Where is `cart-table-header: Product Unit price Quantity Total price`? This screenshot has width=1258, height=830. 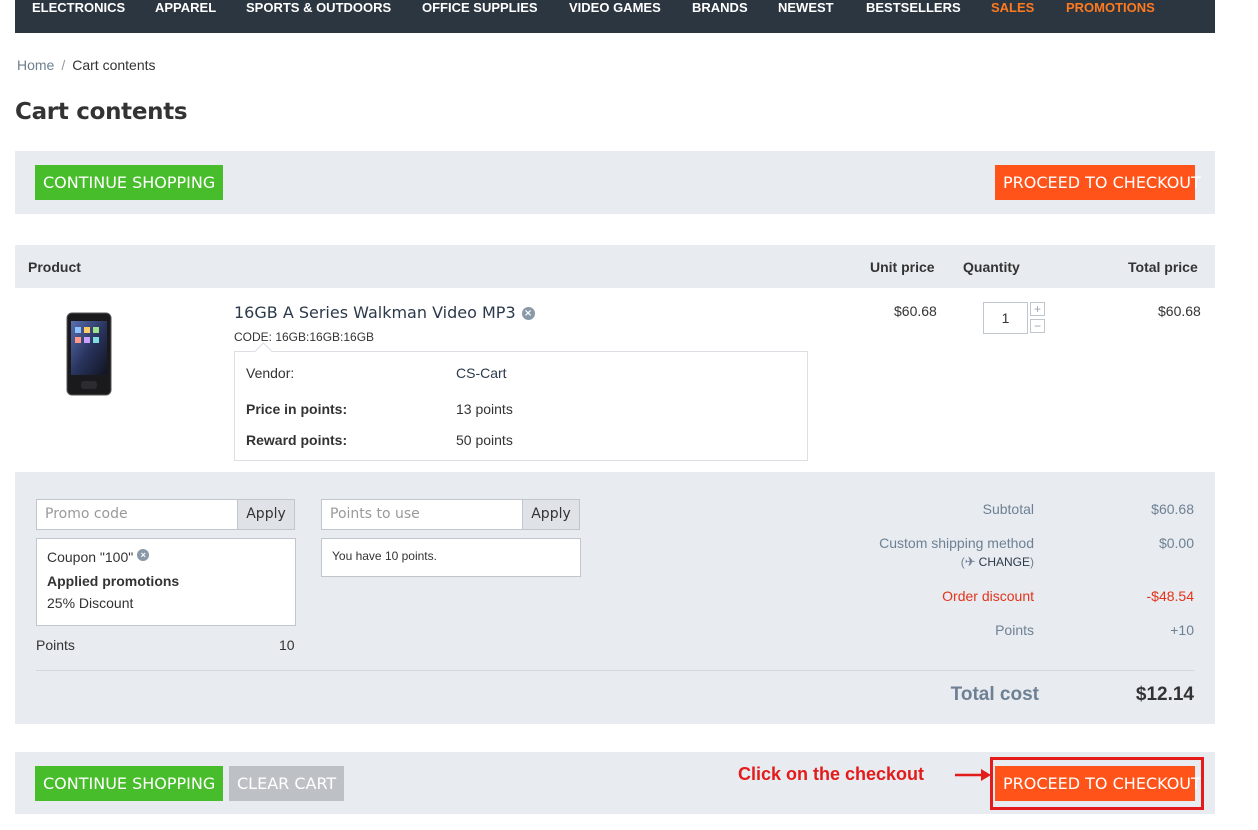 cart-table-header: Product Unit price Quantity Total price is located at coordinates (615, 266).